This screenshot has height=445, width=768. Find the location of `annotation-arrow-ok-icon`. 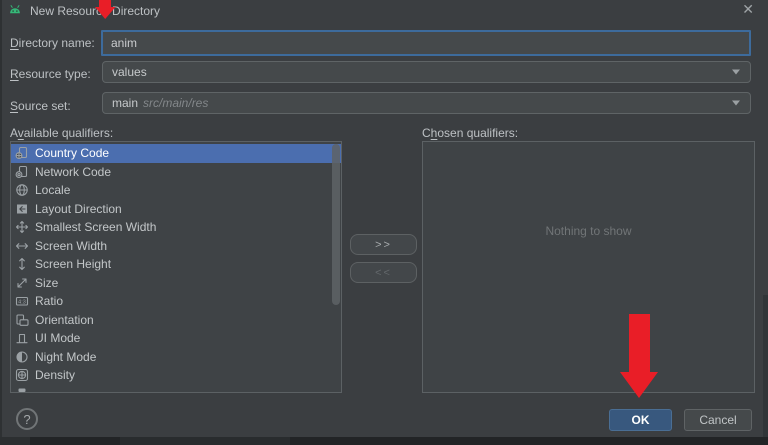

annotation-arrow-ok-icon is located at coordinates (639, 356).